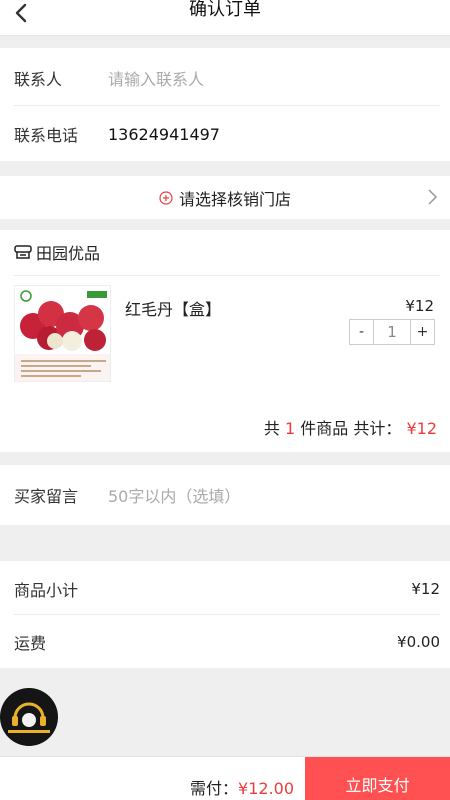  I want to click on page-title: 确认订单, so click(225, 10).